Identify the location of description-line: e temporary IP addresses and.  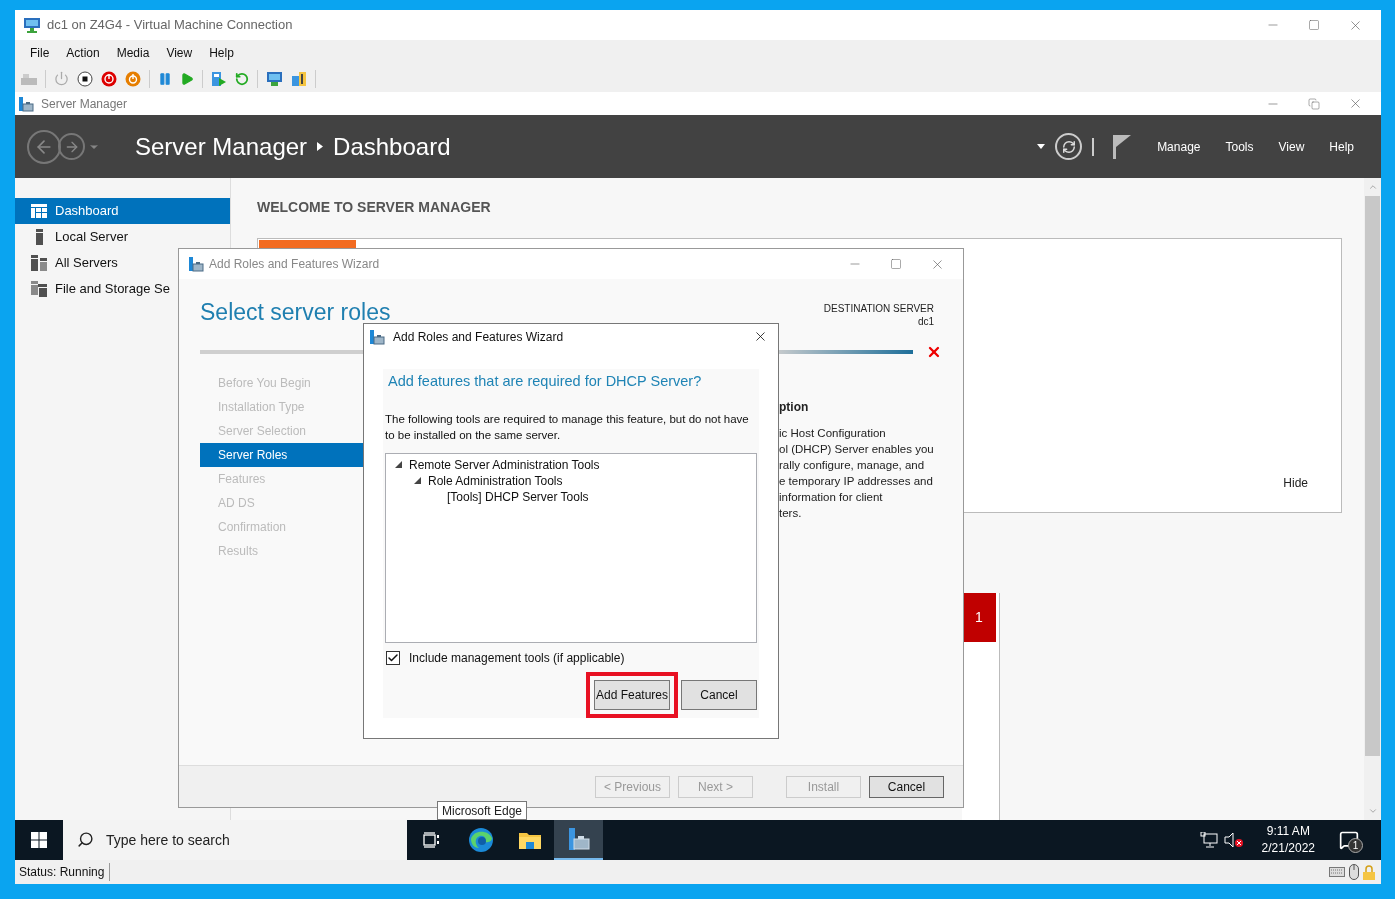
(856, 481).